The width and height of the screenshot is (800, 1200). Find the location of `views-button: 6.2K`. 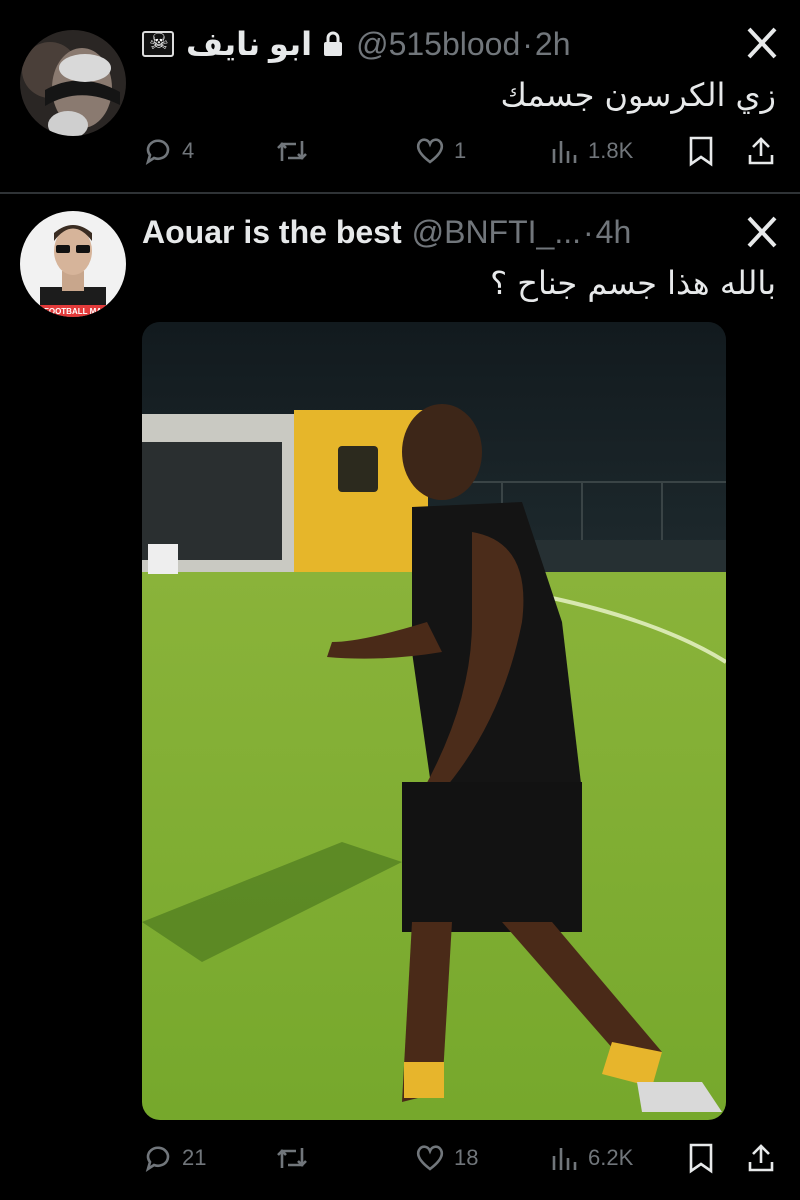

views-button: 6.2K is located at coordinates (591, 1158).